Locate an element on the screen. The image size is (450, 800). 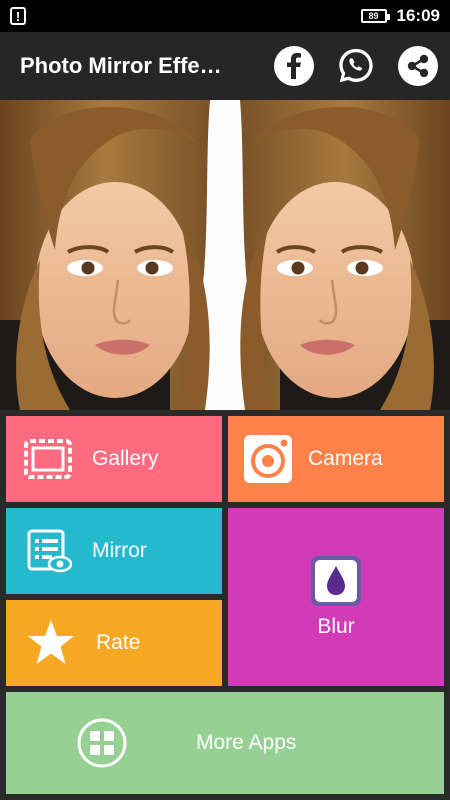
list-eye-icon is located at coordinates (49, 551).